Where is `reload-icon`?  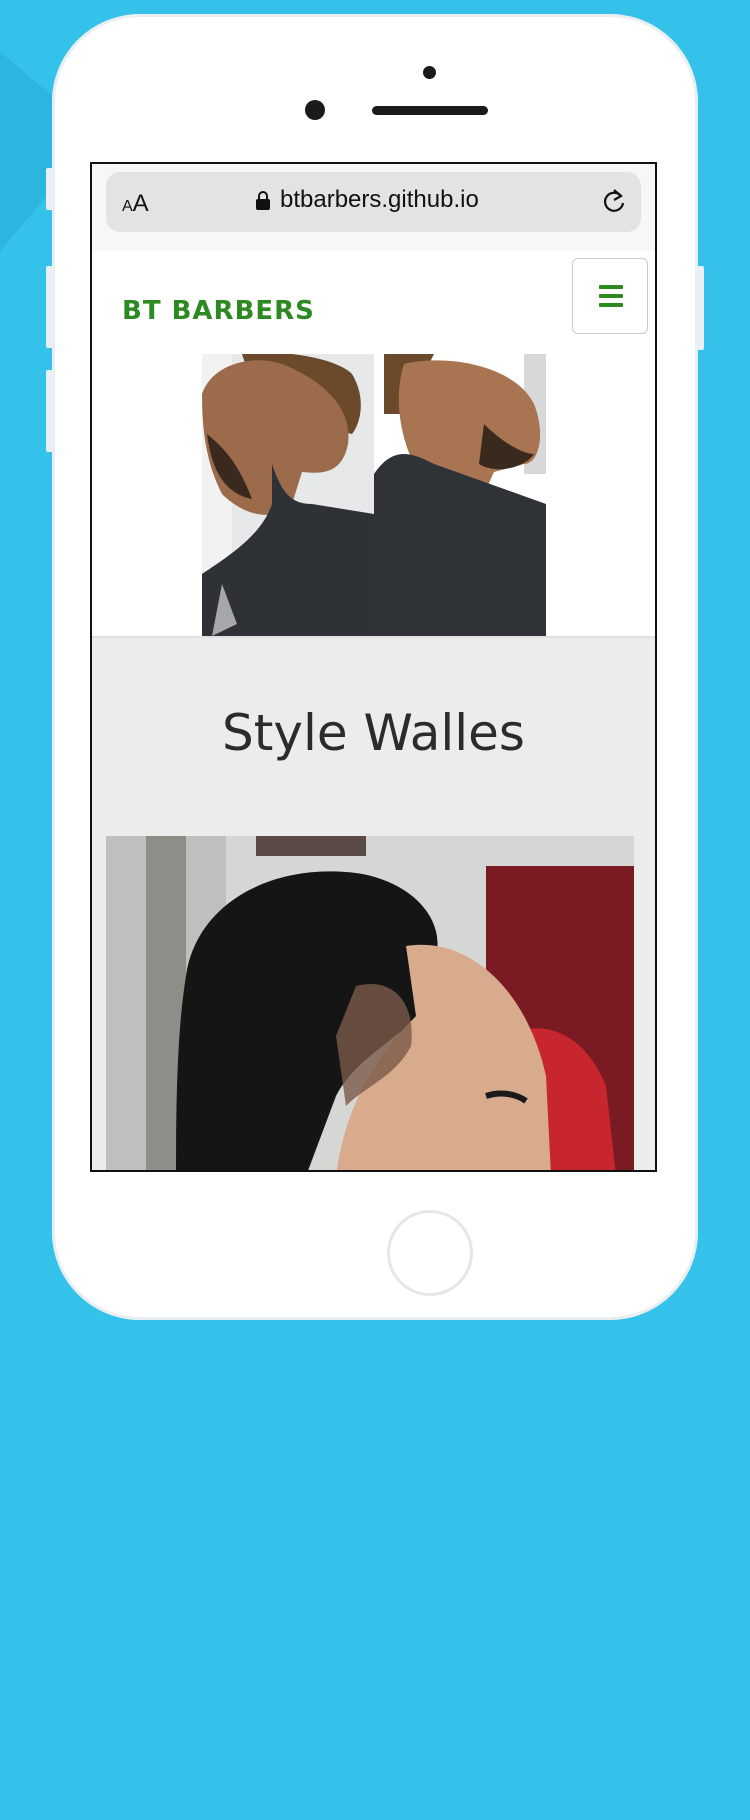 reload-icon is located at coordinates (614, 201).